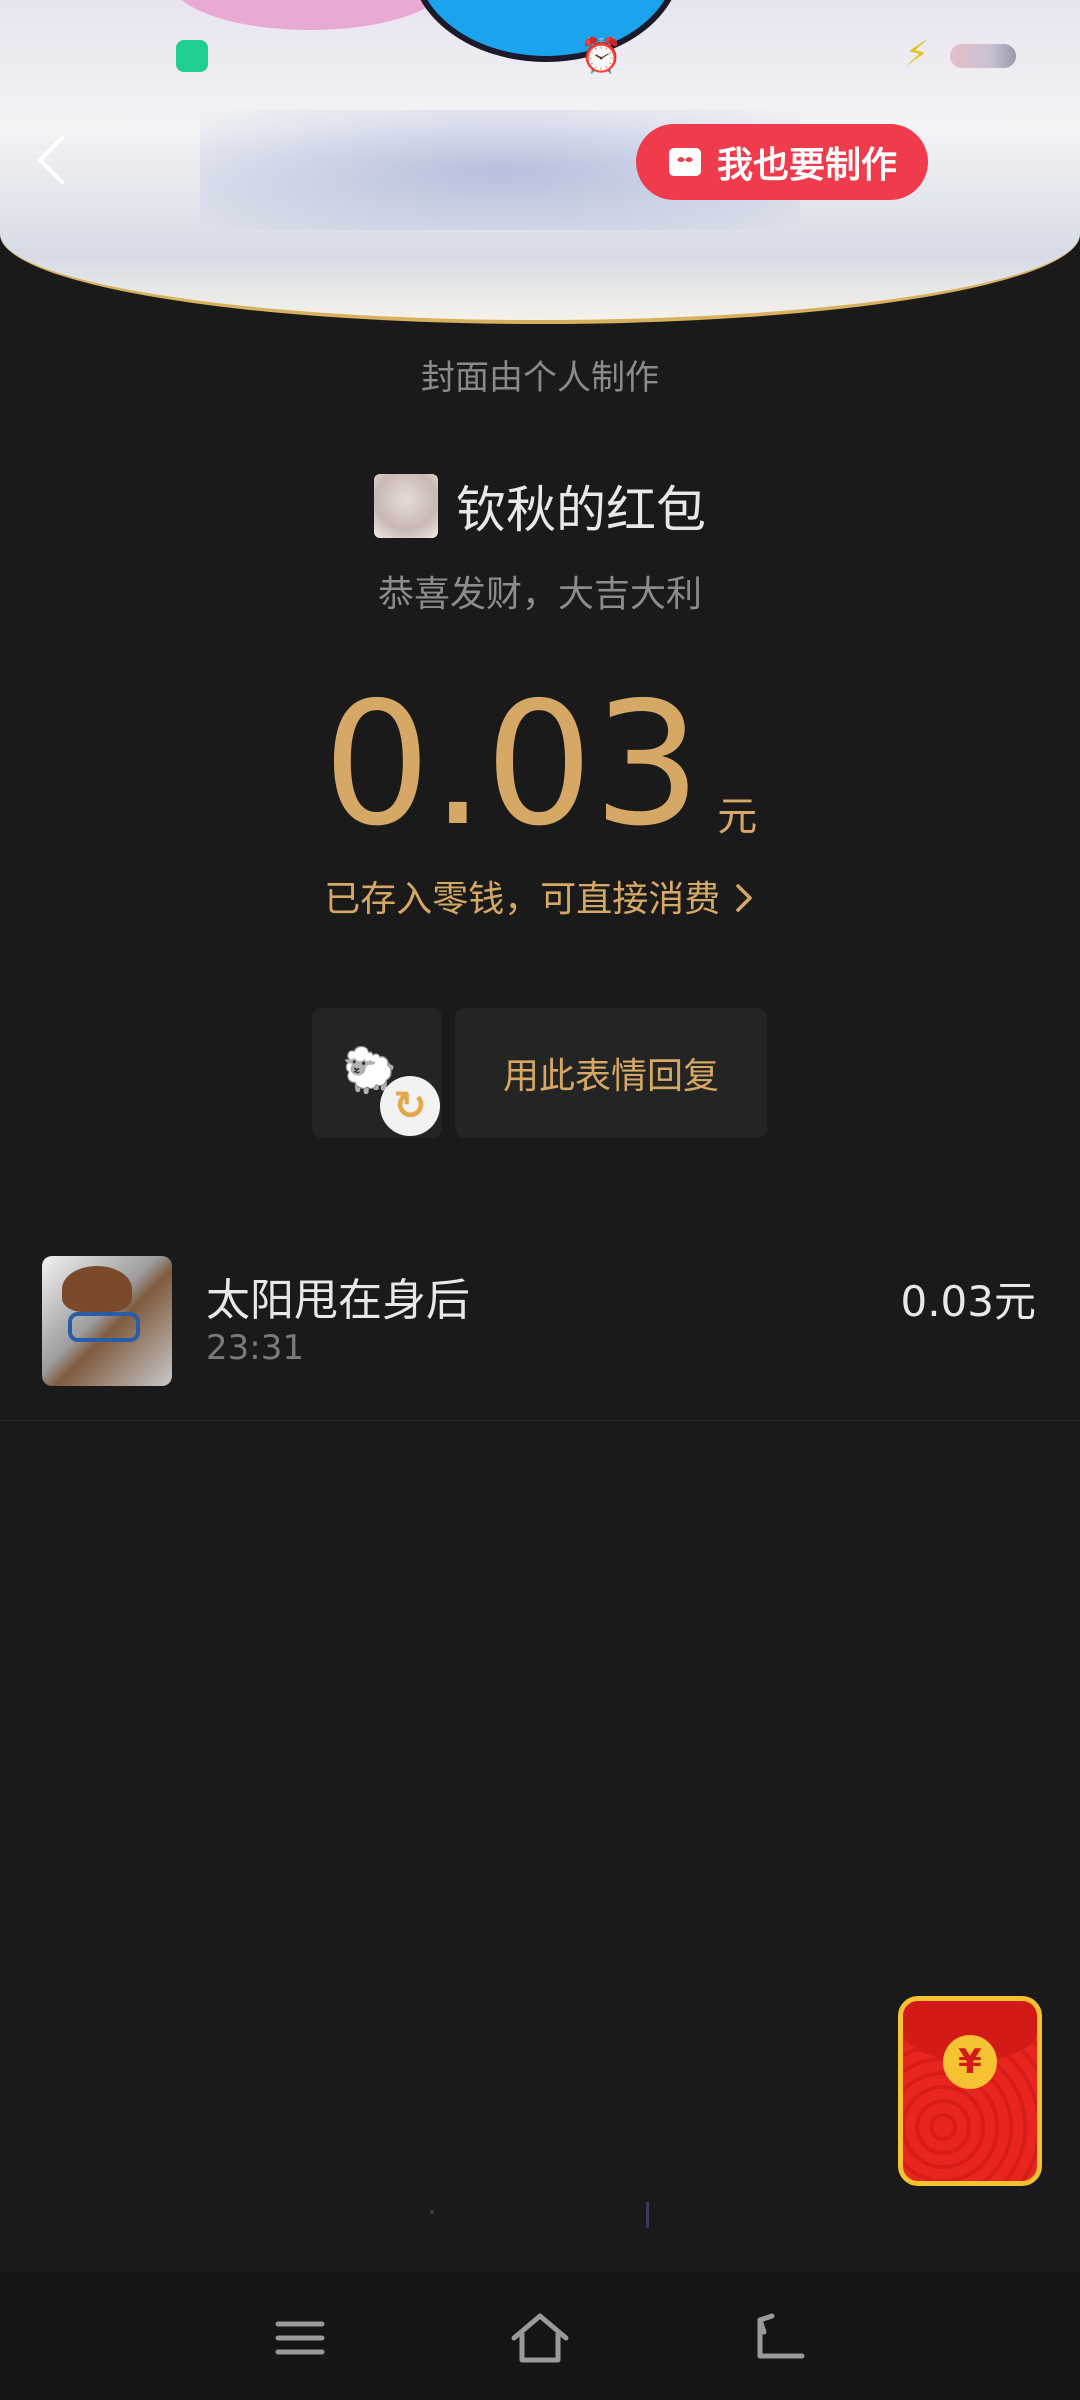 This screenshot has width=1080, height=2400. What do you see at coordinates (806, 165) in the screenshot?
I see `make-button-label: 我也要制作` at bounding box center [806, 165].